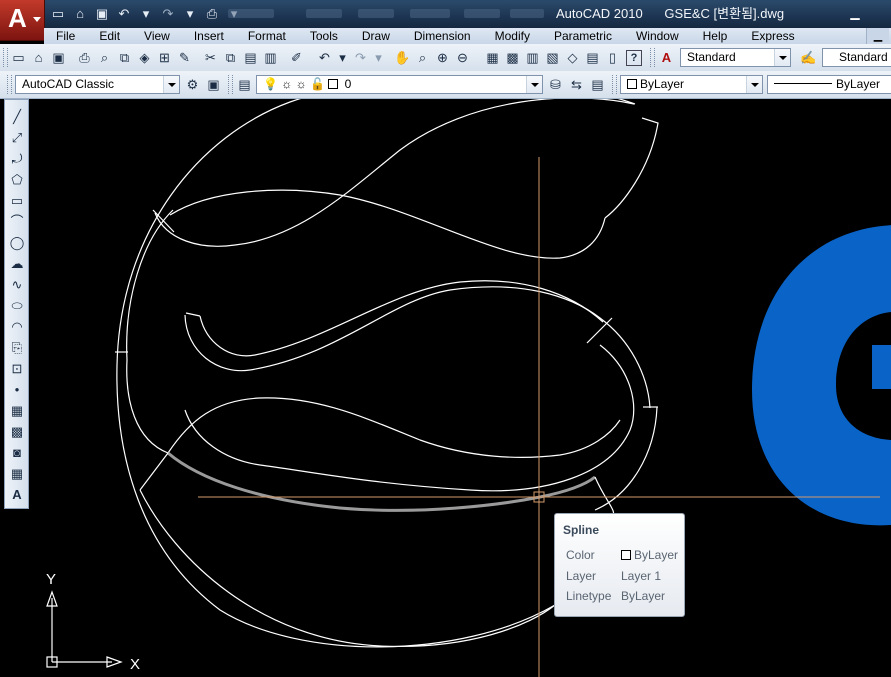  What do you see at coordinates (399, 84) in the screenshot?
I see `layer-select: 💡 ☼ ☼ 🔓 0` at bounding box center [399, 84].